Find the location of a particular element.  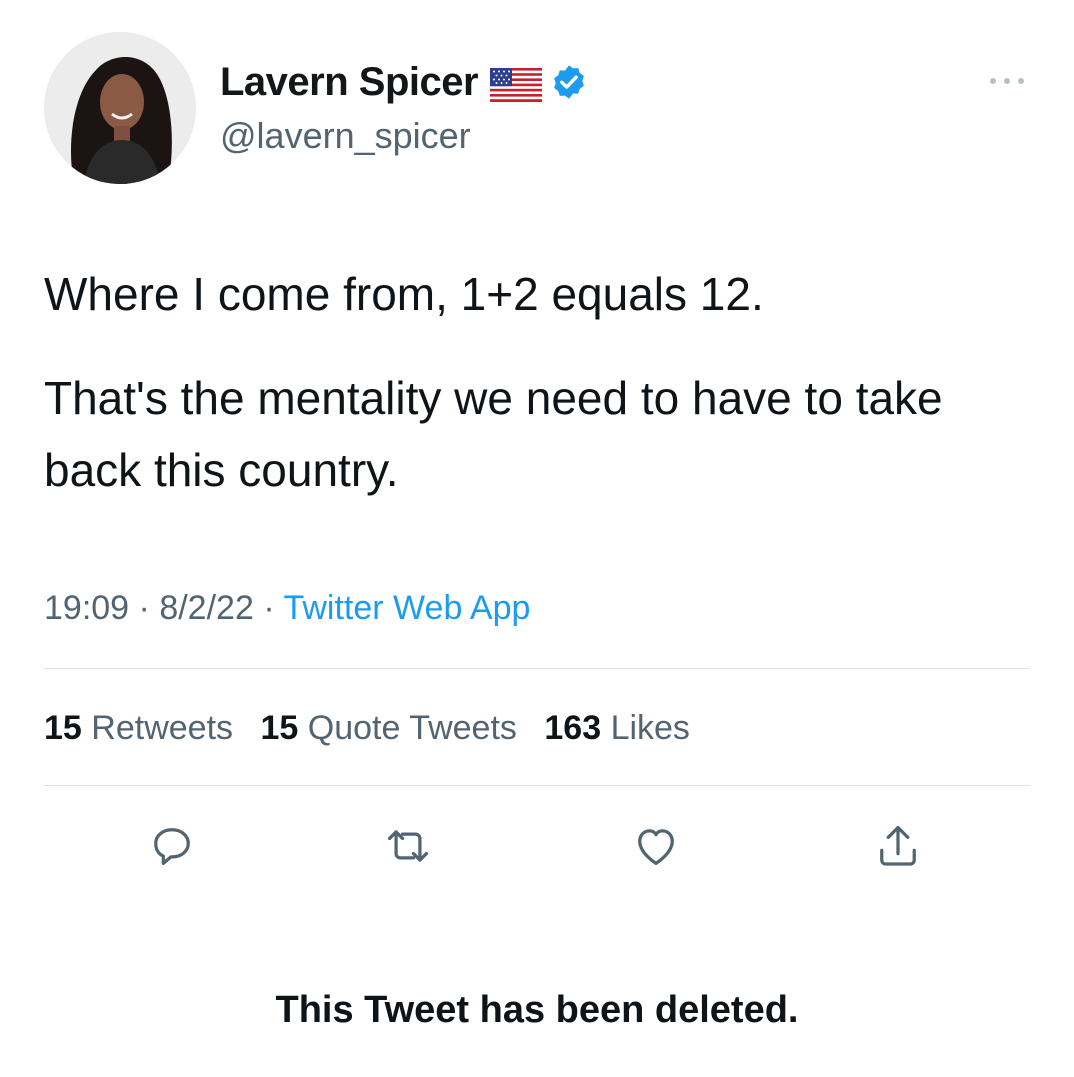

author-name-row: Lavern Spicer is located at coordinates (404, 82).